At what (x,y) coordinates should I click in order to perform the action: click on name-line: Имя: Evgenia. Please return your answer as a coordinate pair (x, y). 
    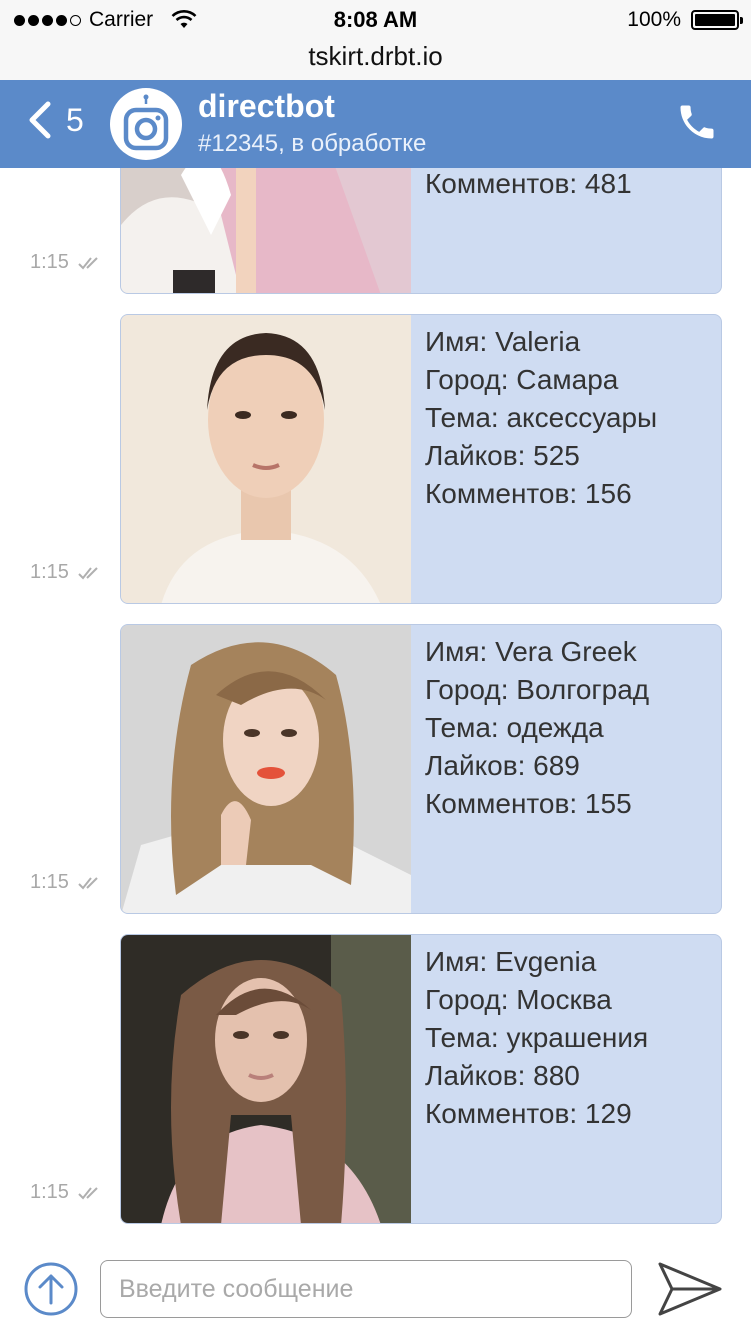
    Looking at the image, I should click on (511, 961).